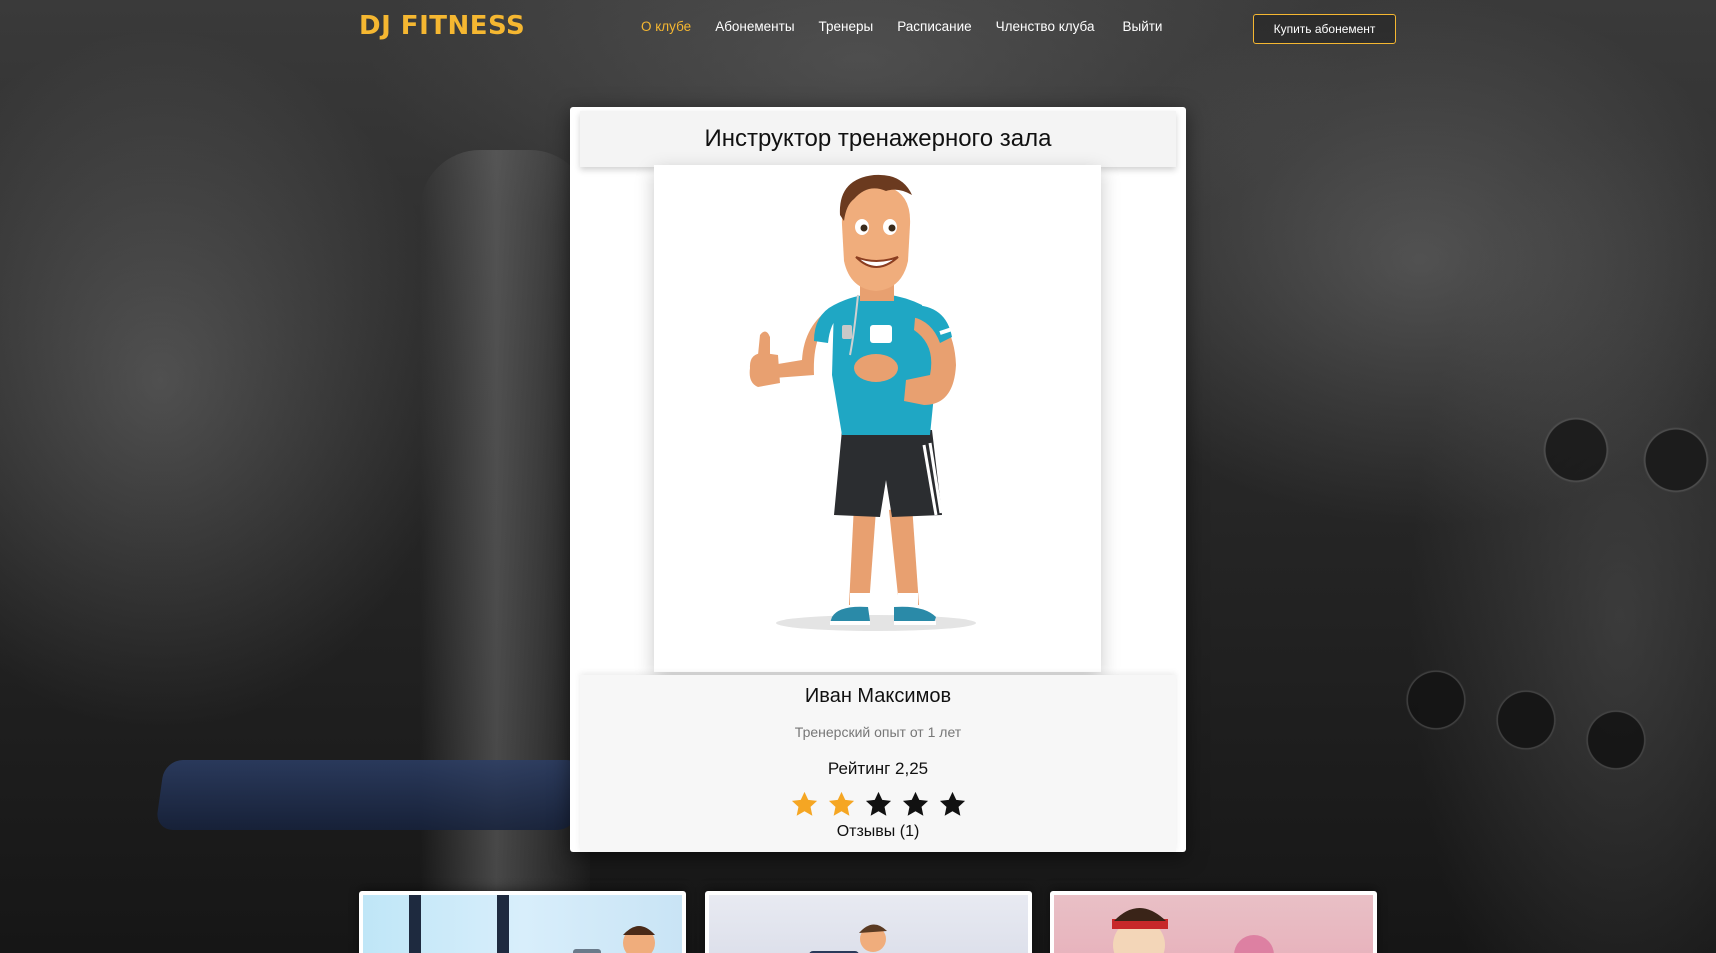 This screenshot has height=953, width=1716. I want to click on trainer-photo, so click(877, 418).